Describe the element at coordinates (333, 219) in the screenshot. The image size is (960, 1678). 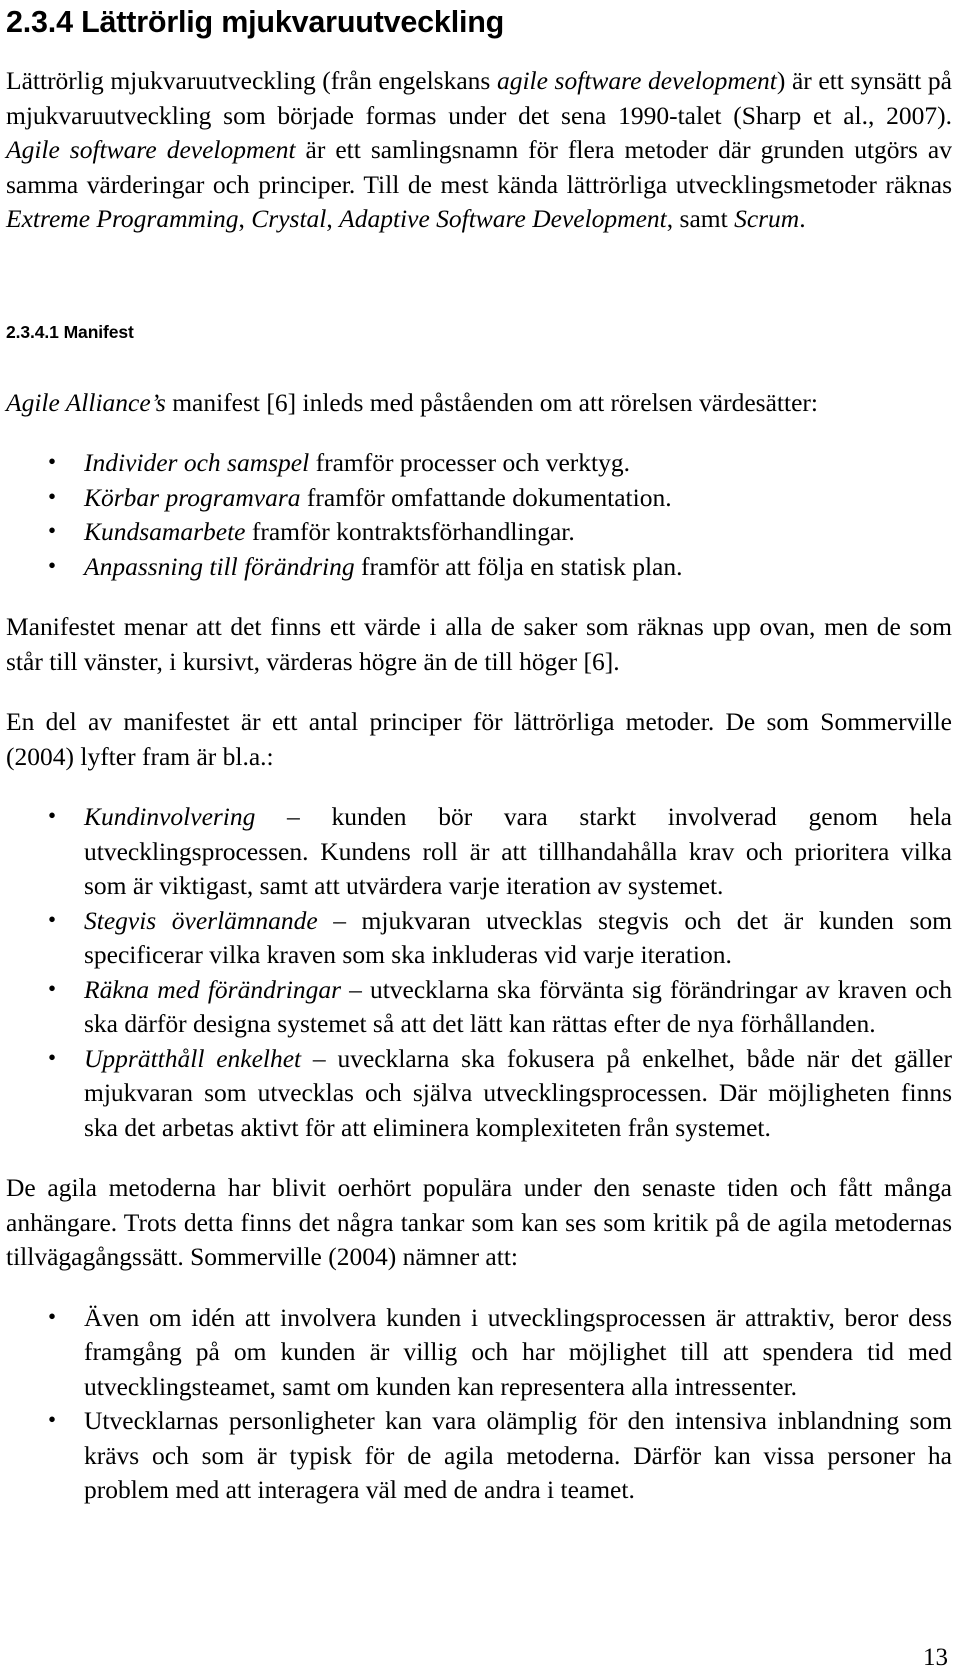
I see `intro-text-5: ,` at that location.